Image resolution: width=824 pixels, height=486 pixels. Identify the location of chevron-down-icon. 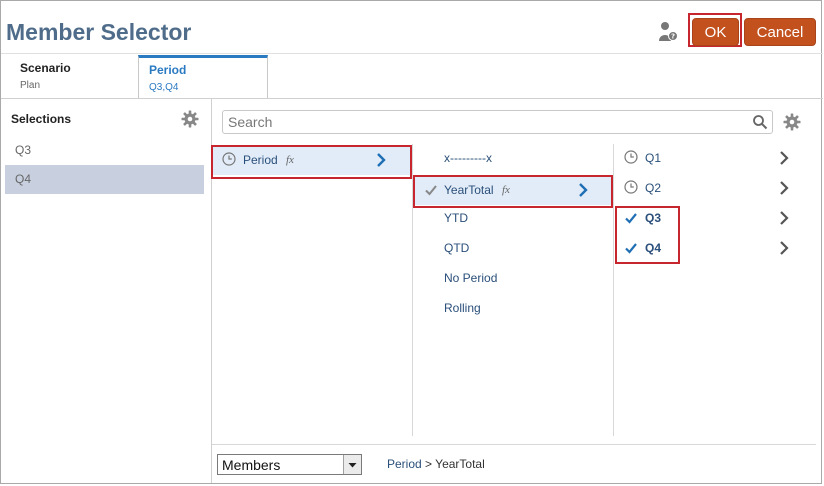
(352, 465).